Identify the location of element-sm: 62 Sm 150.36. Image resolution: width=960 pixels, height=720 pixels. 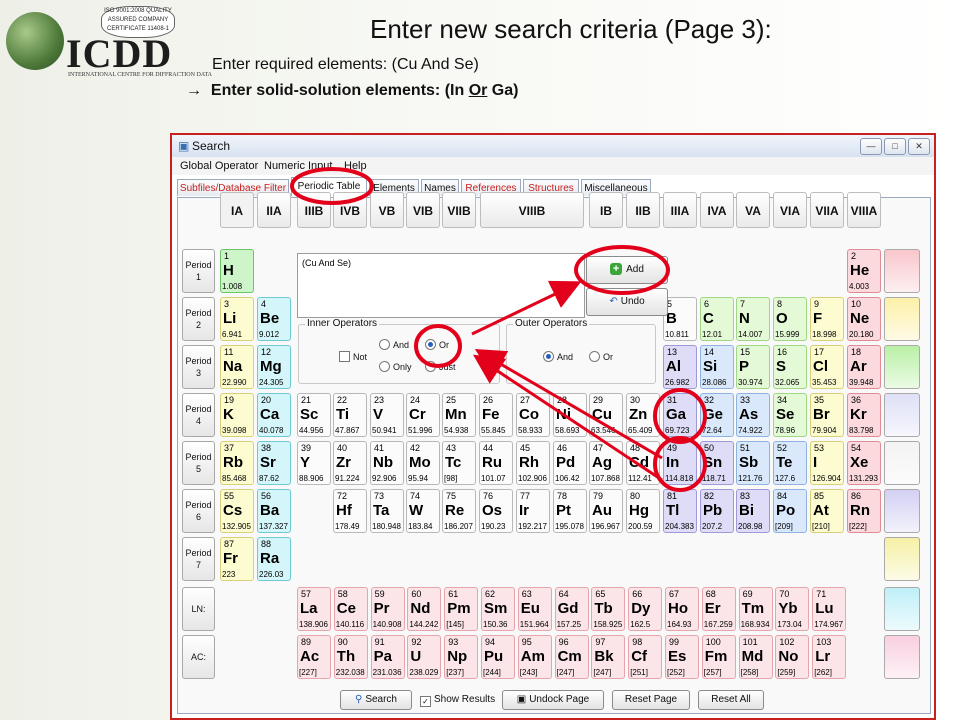
(498, 609).